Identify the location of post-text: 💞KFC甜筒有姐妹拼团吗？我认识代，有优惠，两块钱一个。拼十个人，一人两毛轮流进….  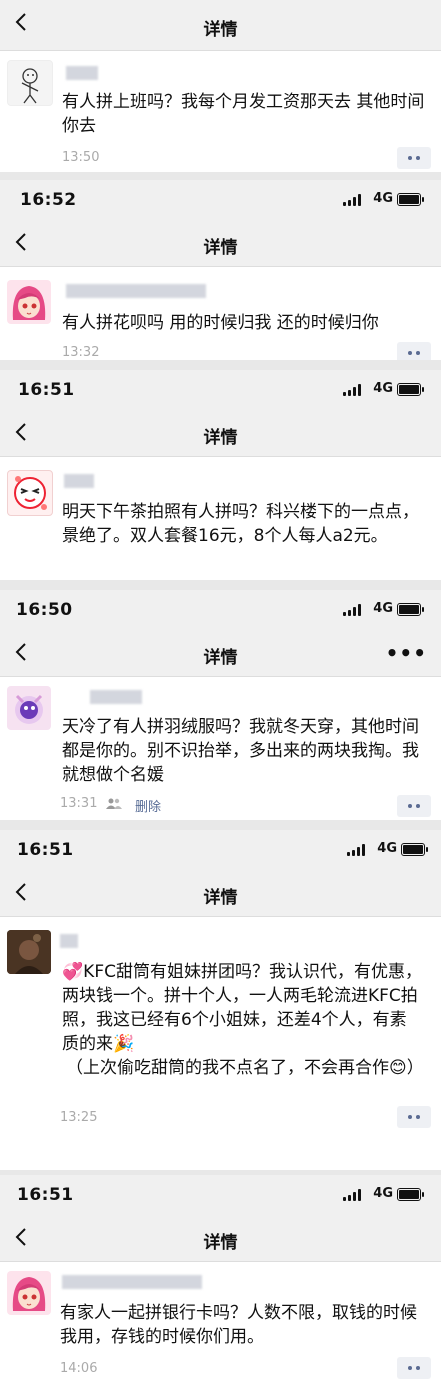
(242, 1008).